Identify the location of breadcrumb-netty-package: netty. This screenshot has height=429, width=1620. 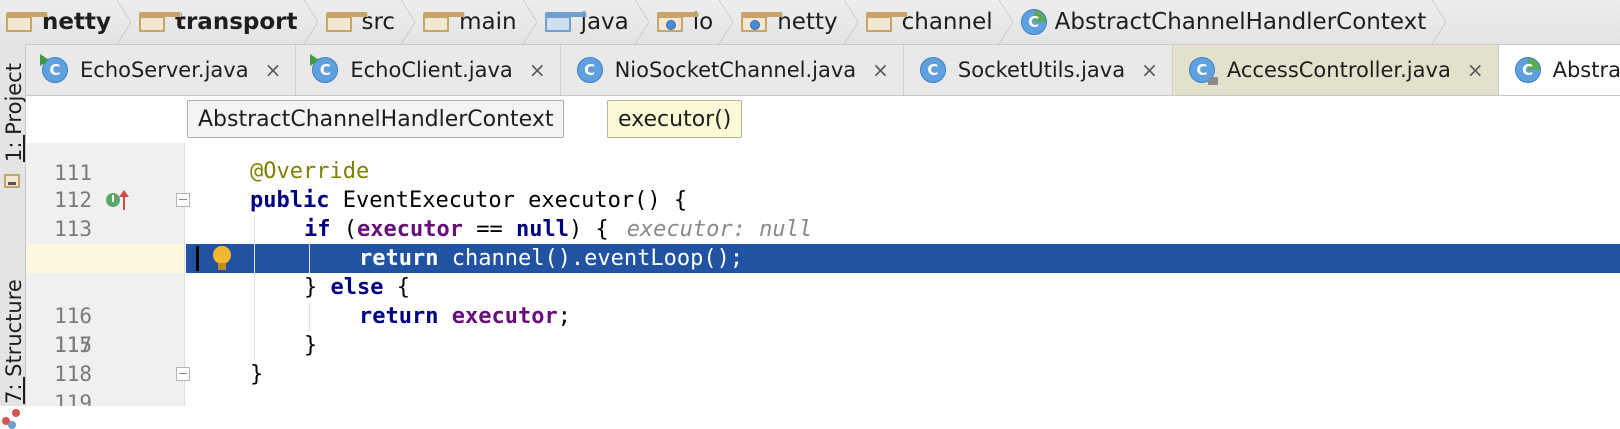
(797, 22).